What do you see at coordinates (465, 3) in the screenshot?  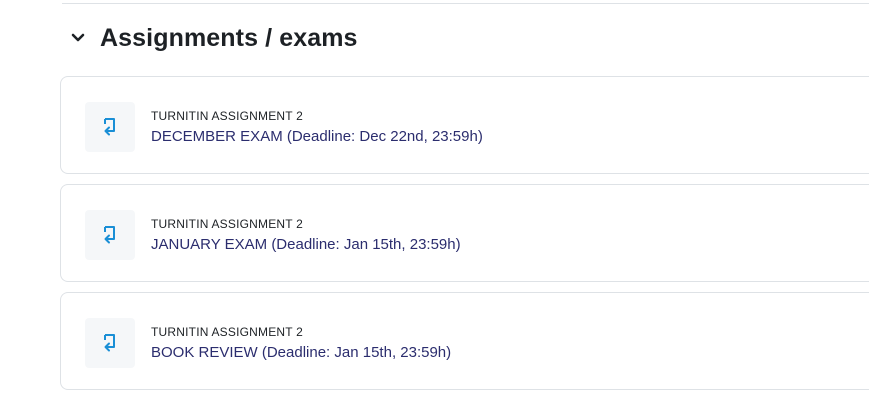 I see `section-divider` at bounding box center [465, 3].